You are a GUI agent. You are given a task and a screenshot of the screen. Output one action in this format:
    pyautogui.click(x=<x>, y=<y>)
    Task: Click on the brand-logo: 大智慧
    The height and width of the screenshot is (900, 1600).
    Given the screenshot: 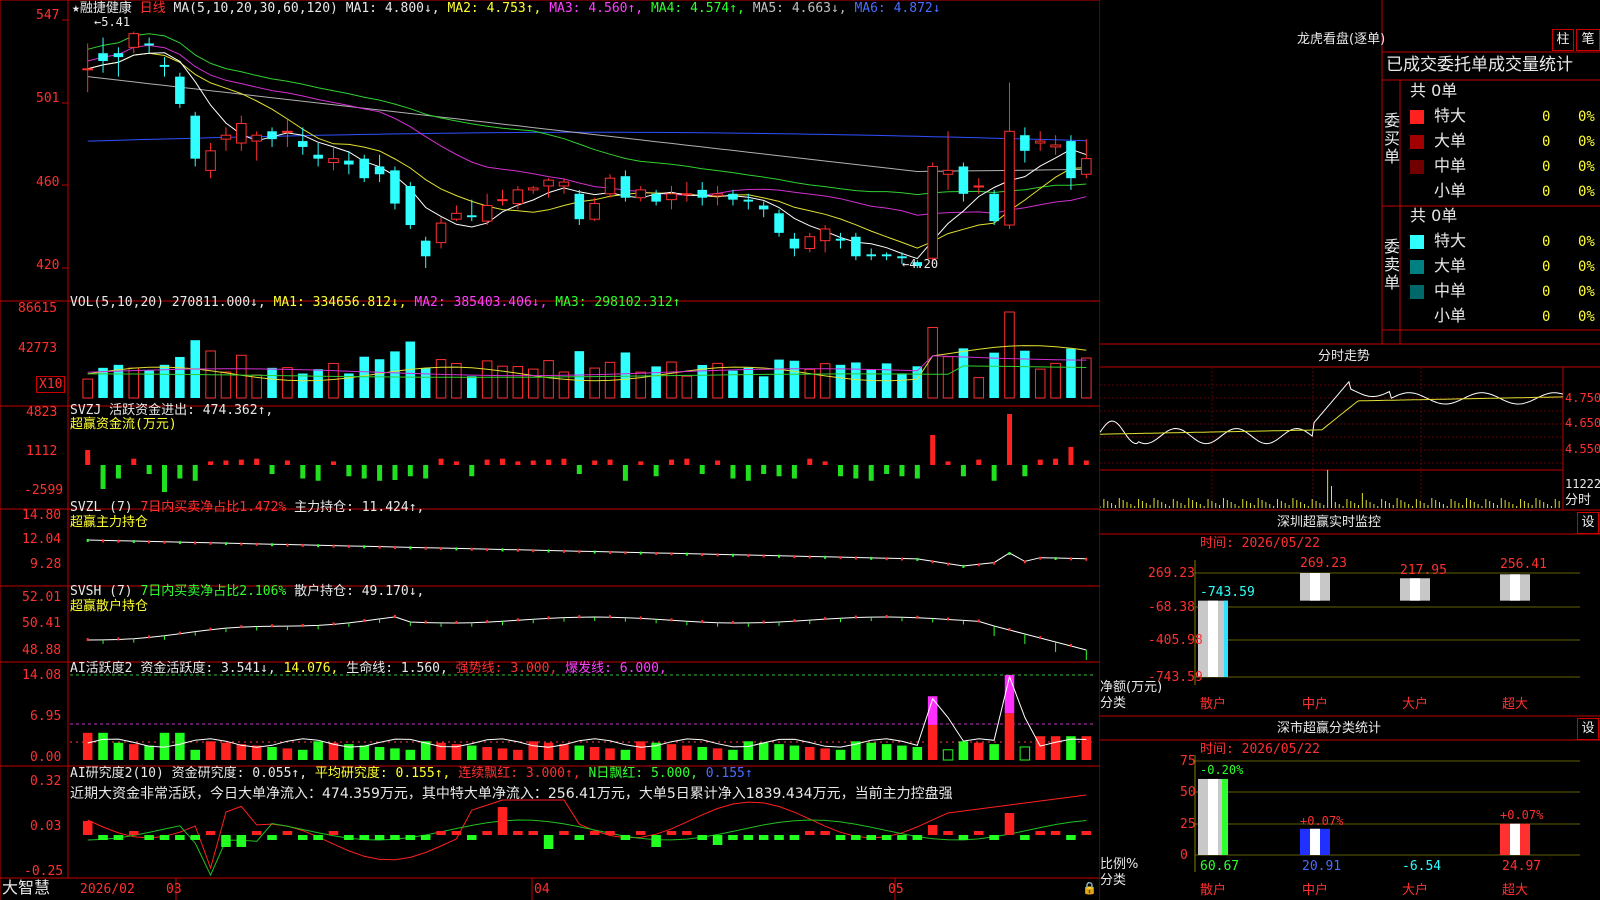 What is the action you would take?
    pyautogui.click(x=26, y=888)
    